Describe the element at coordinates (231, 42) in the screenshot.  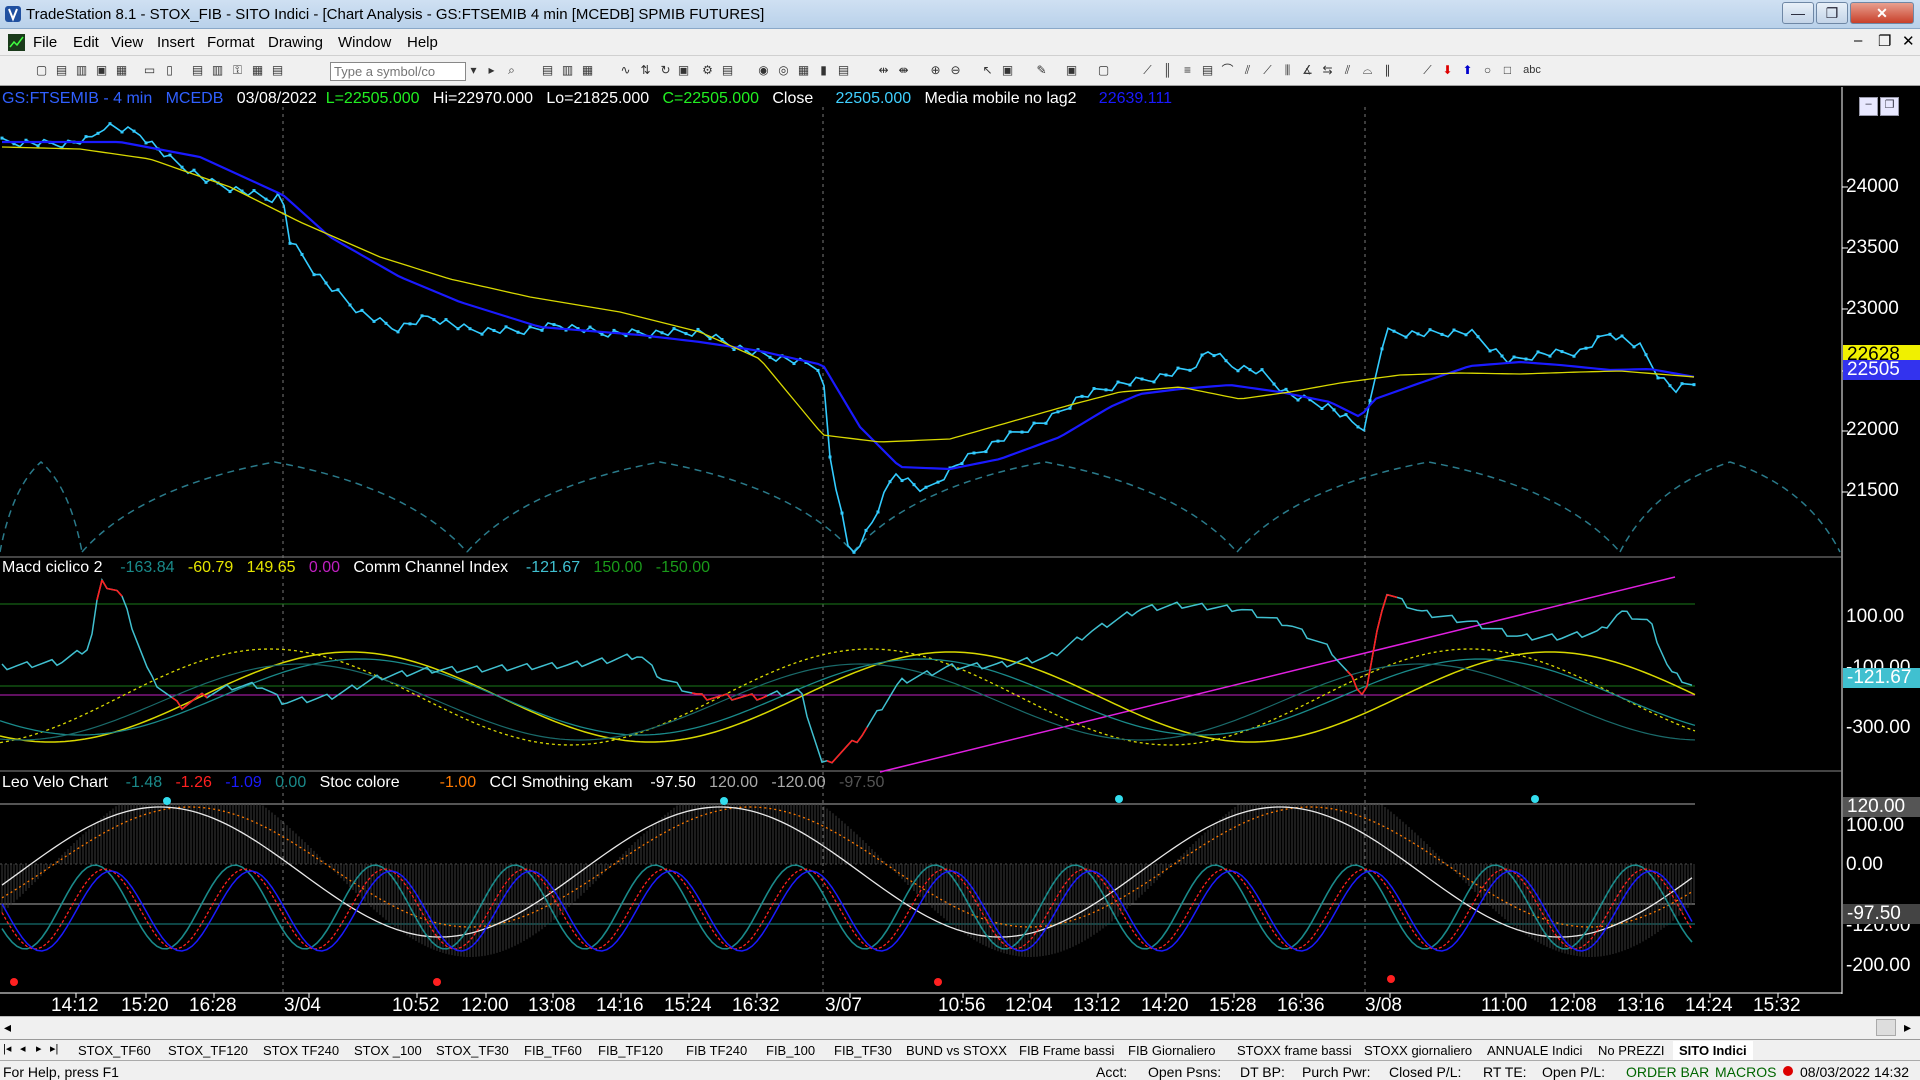
I see `menu-format: Format` at that location.